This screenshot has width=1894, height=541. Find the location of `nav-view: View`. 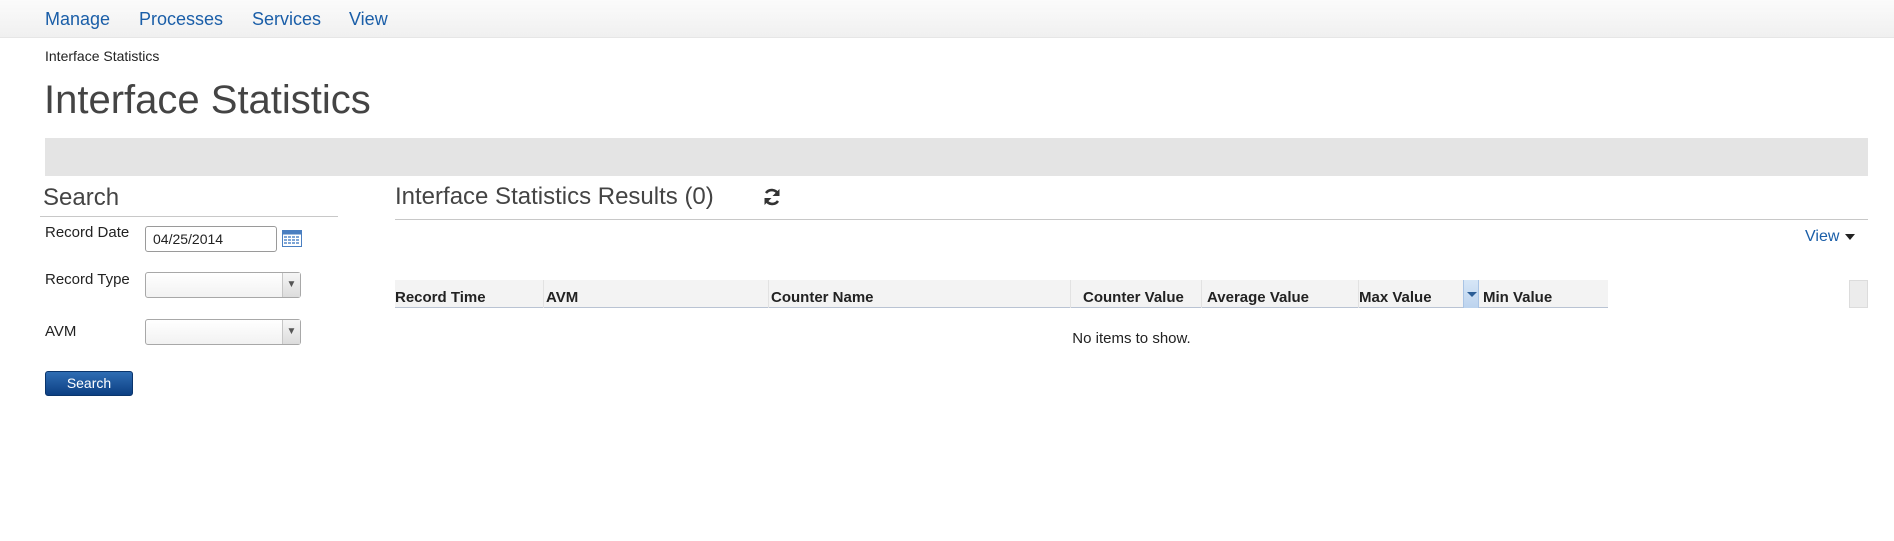

nav-view: View is located at coordinates (368, 19).